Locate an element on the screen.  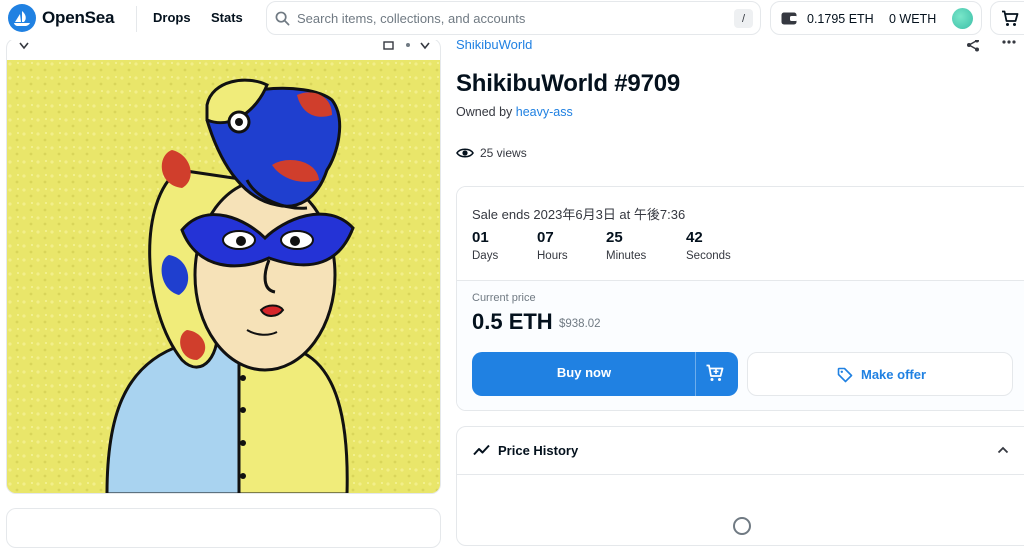
owned-by: Owned by heavy-ass is located at coordinates (514, 112).